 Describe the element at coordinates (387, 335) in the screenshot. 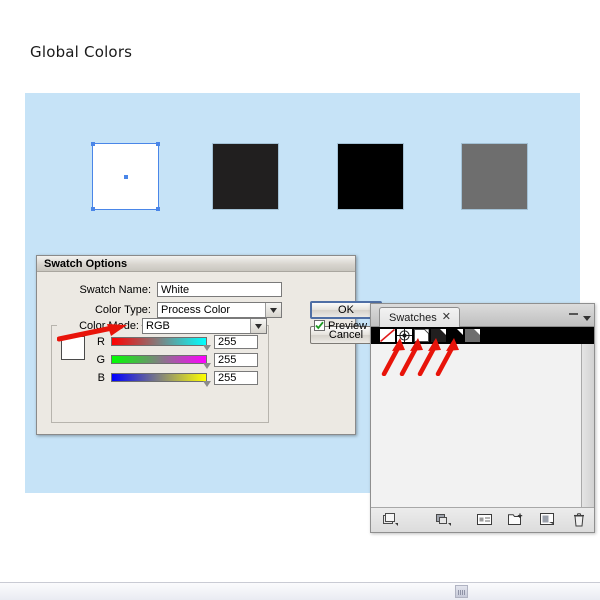

I see `swatch-none` at that location.